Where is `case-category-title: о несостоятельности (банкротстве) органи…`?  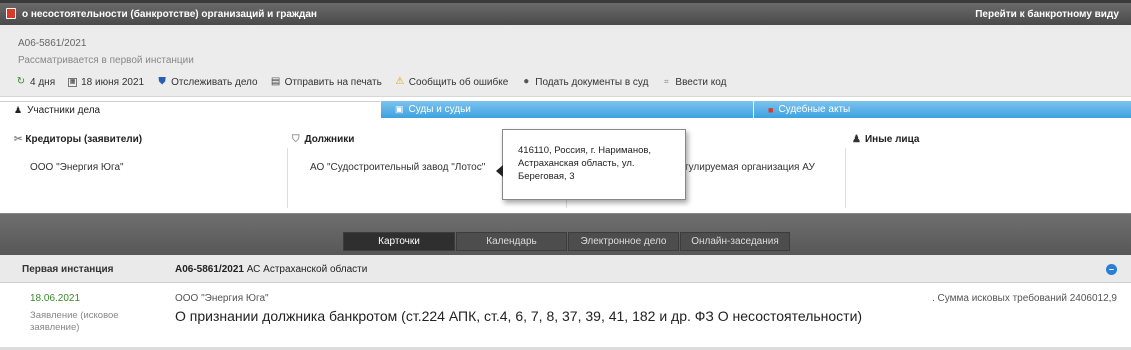 case-category-title: о несостоятельности (банкротстве) органи… is located at coordinates (169, 14).